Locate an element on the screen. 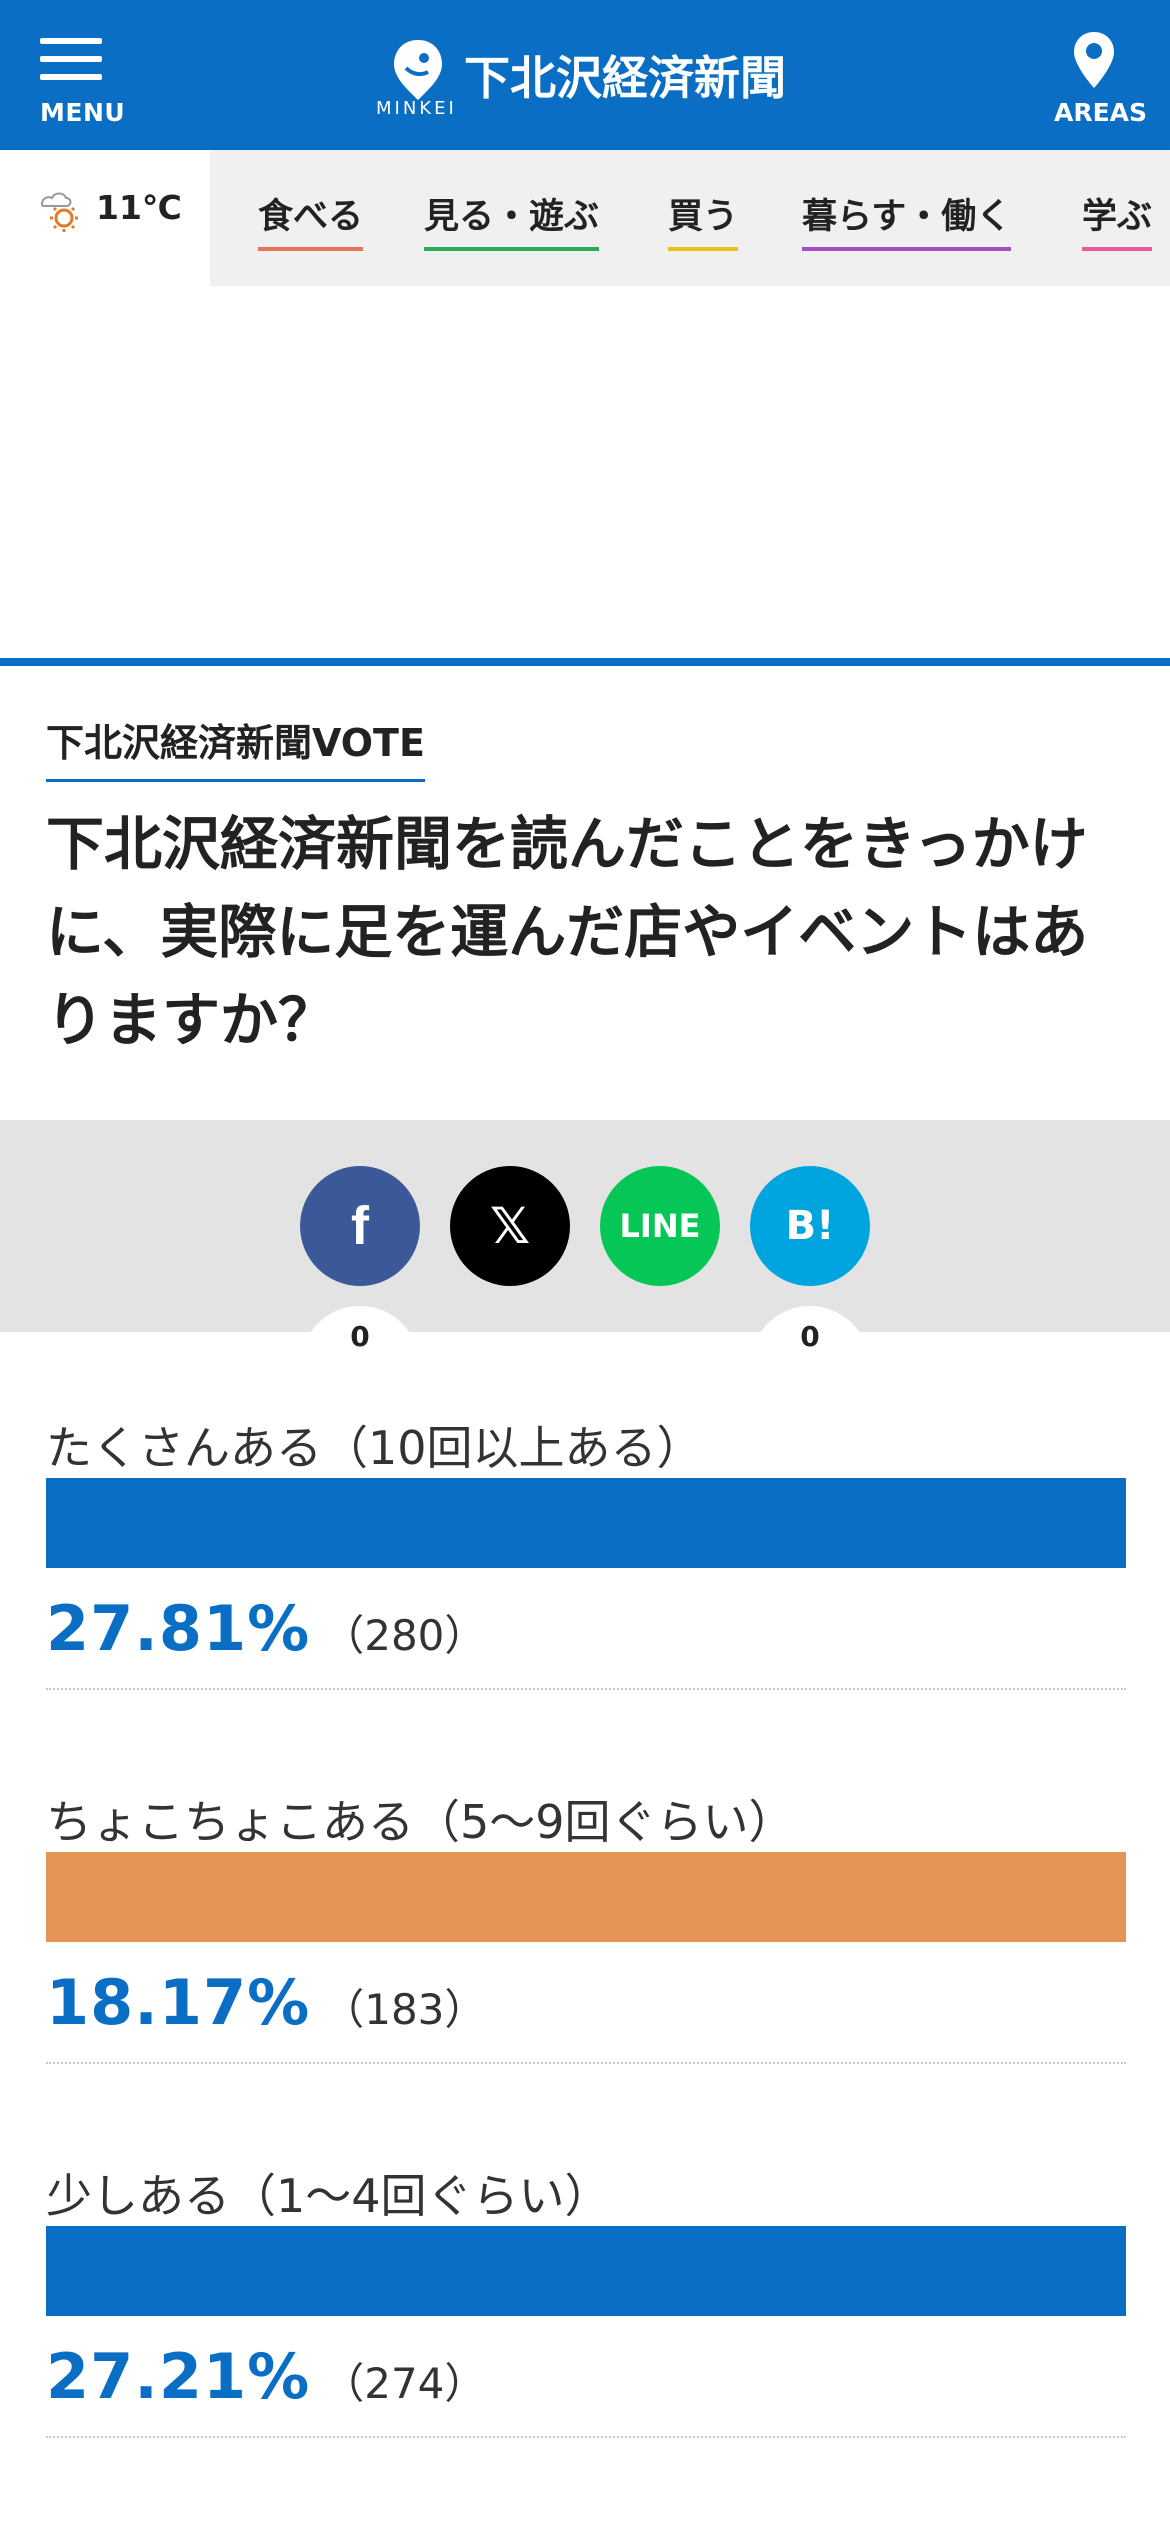  category-label: 見る・遊ぶ is located at coordinates (512, 217).